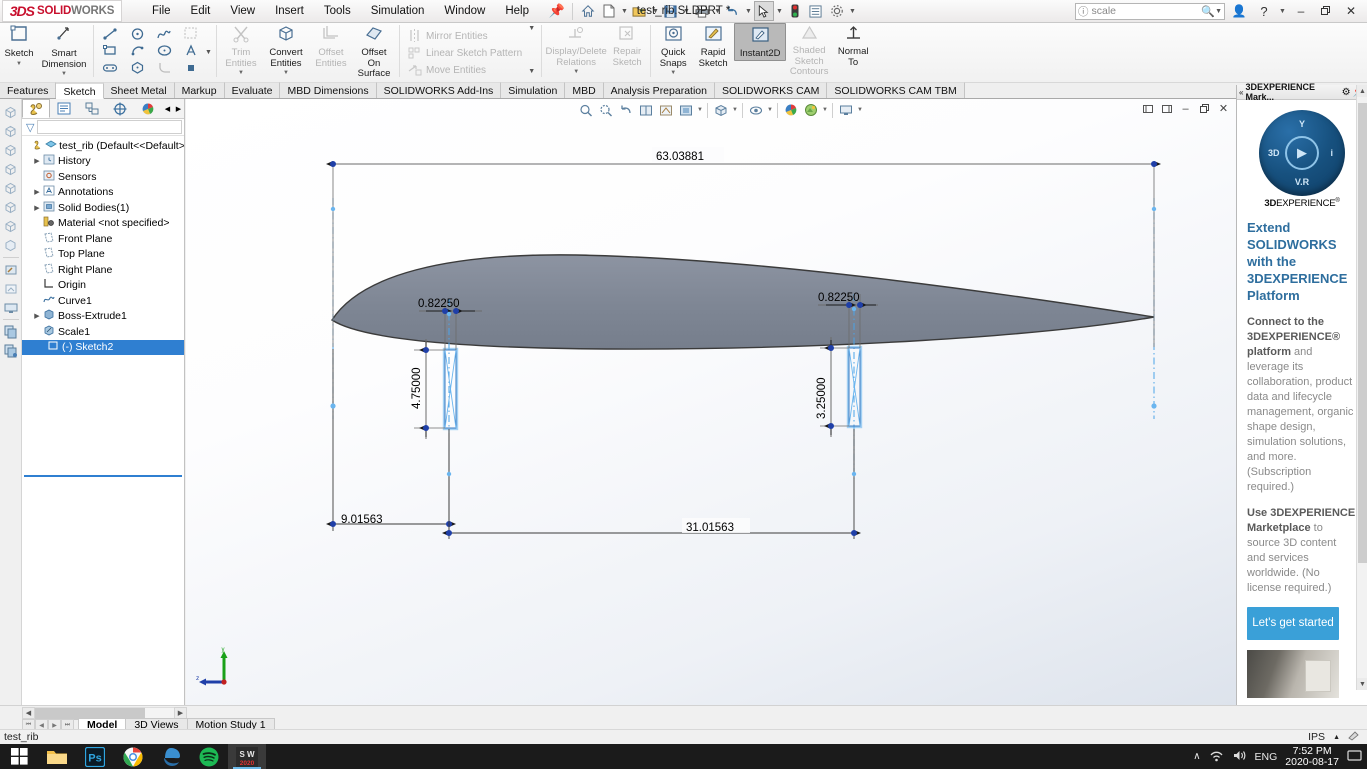 Image resolution: width=1367 pixels, height=769 pixels. I want to click on ribbon-smart-dimension-button: Smart Dimension ▼, so click(64, 50).